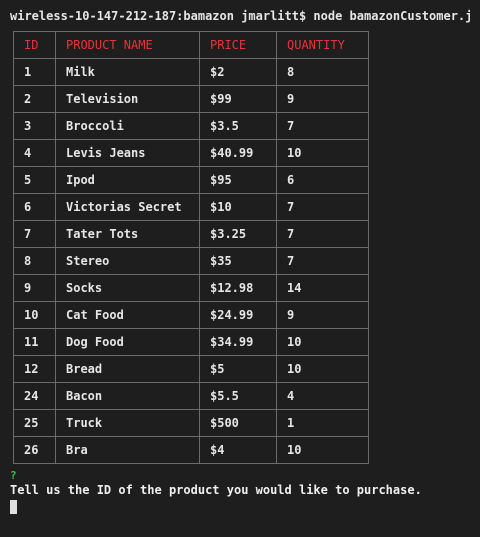 Image resolution: width=480 pixels, height=537 pixels. Describe the element at coordinates (34, 261) in the screenshot. I see `cell-id: 8` at that location.